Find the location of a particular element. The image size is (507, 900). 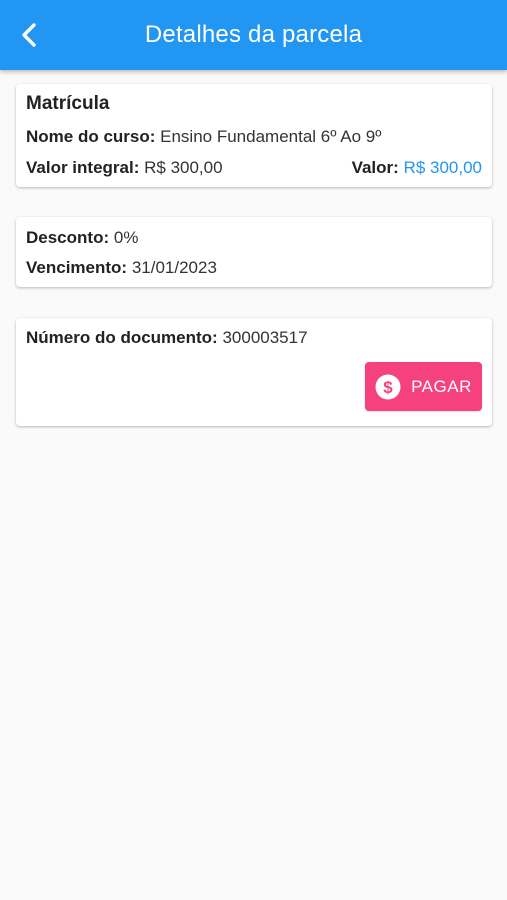

page-title: Detalhes da parcela is located at coordinates (253, 34).